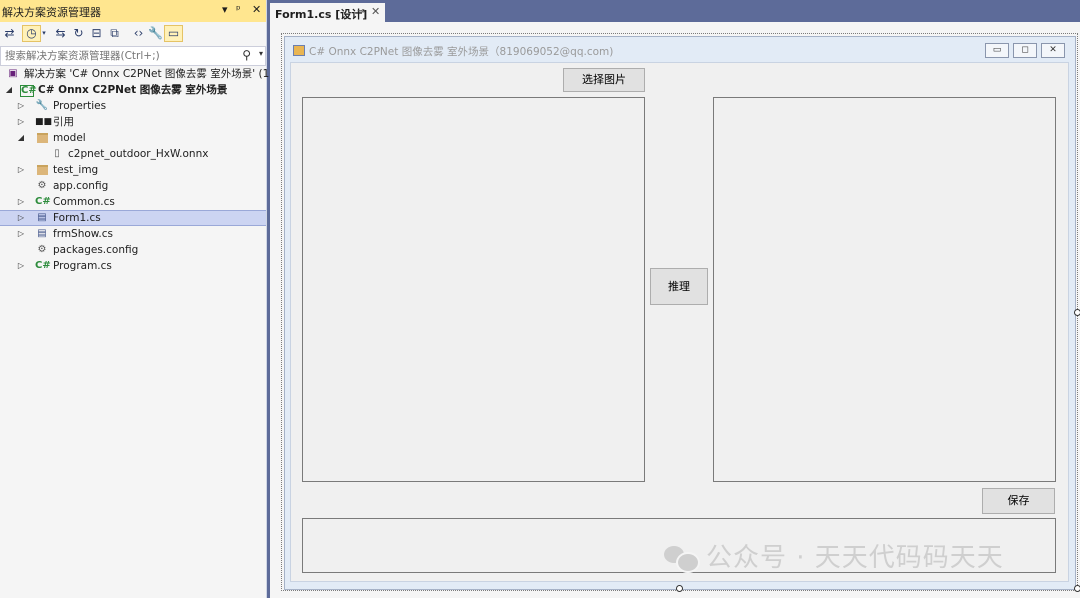  Describe the element at coordinates (42, 105) in the screenshot. I see `wrench-icon: 🔧` at that location.